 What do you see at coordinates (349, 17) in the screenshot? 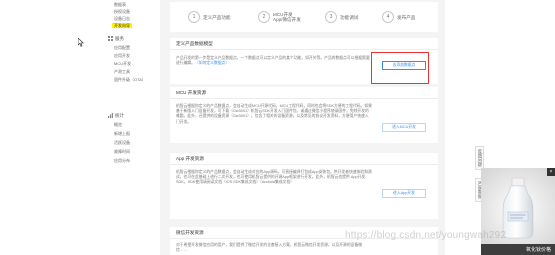
I see `step-label: 功能调试` at bounding box center [349, 17].